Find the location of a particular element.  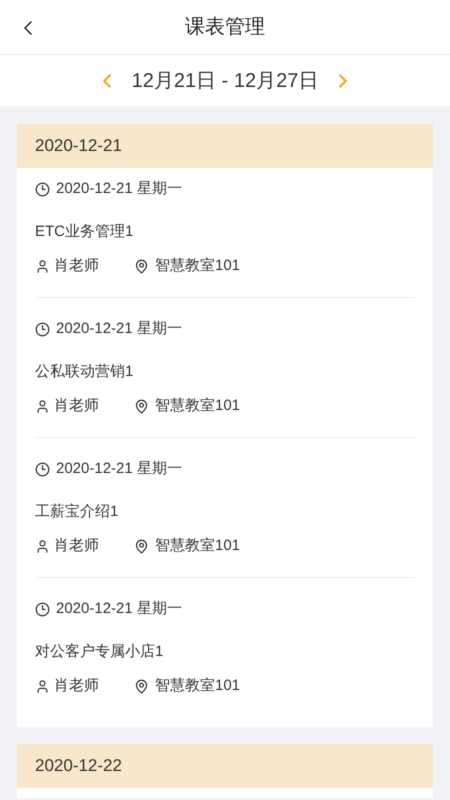

page-title: 课表管理 is located at coordinates (225, 27).